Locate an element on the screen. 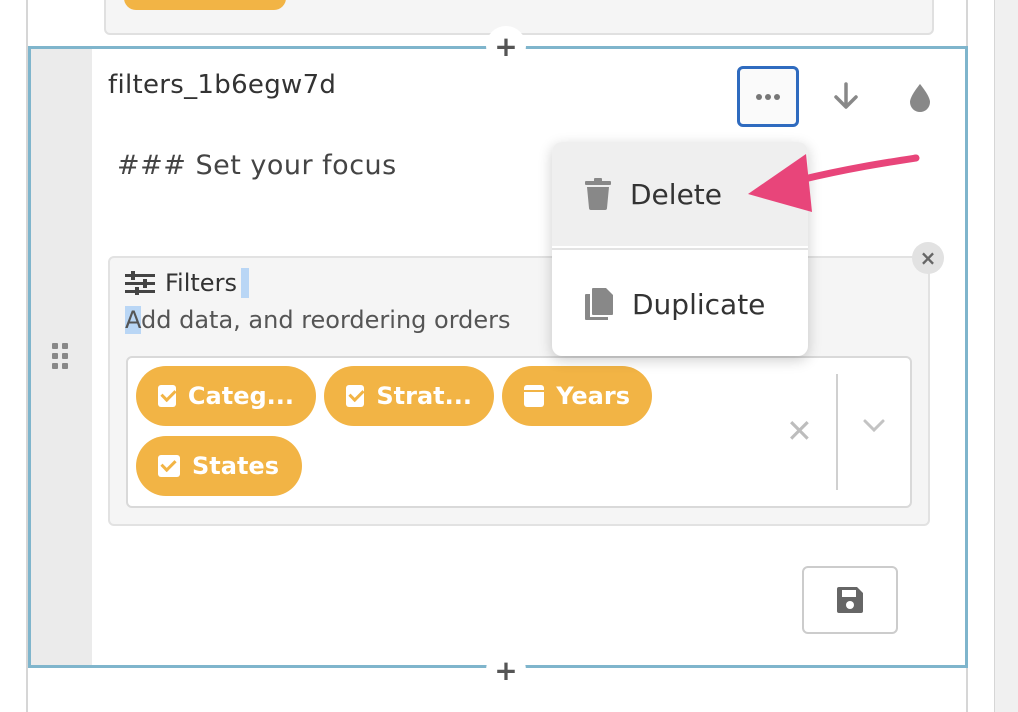 The image size is (1018, 712). save-icon is located at coordinates (850, 600).